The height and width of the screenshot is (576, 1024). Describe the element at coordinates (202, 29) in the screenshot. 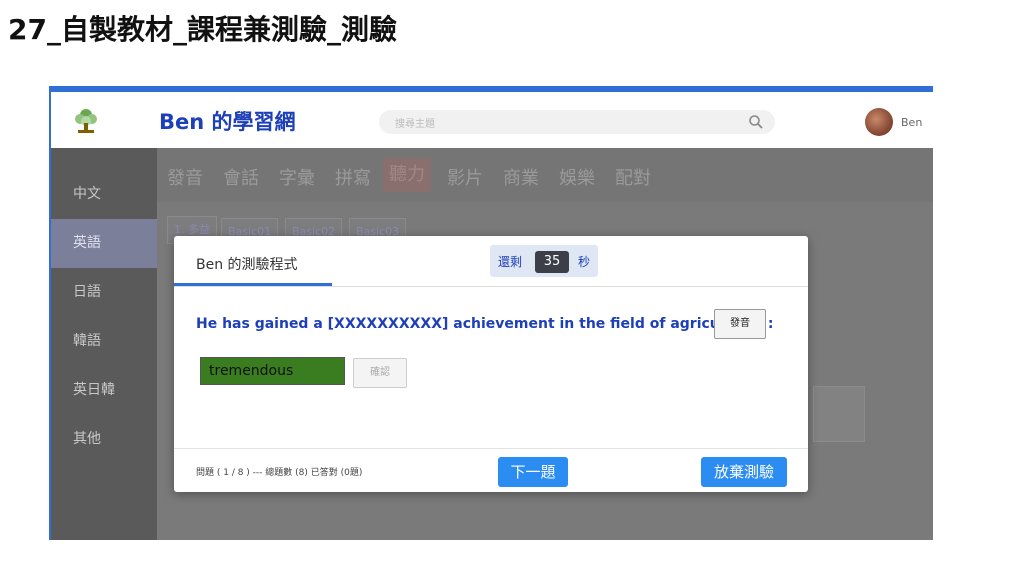

I see `slide-title: 27_自製教材_課程兼測驗_測驗` at that location.